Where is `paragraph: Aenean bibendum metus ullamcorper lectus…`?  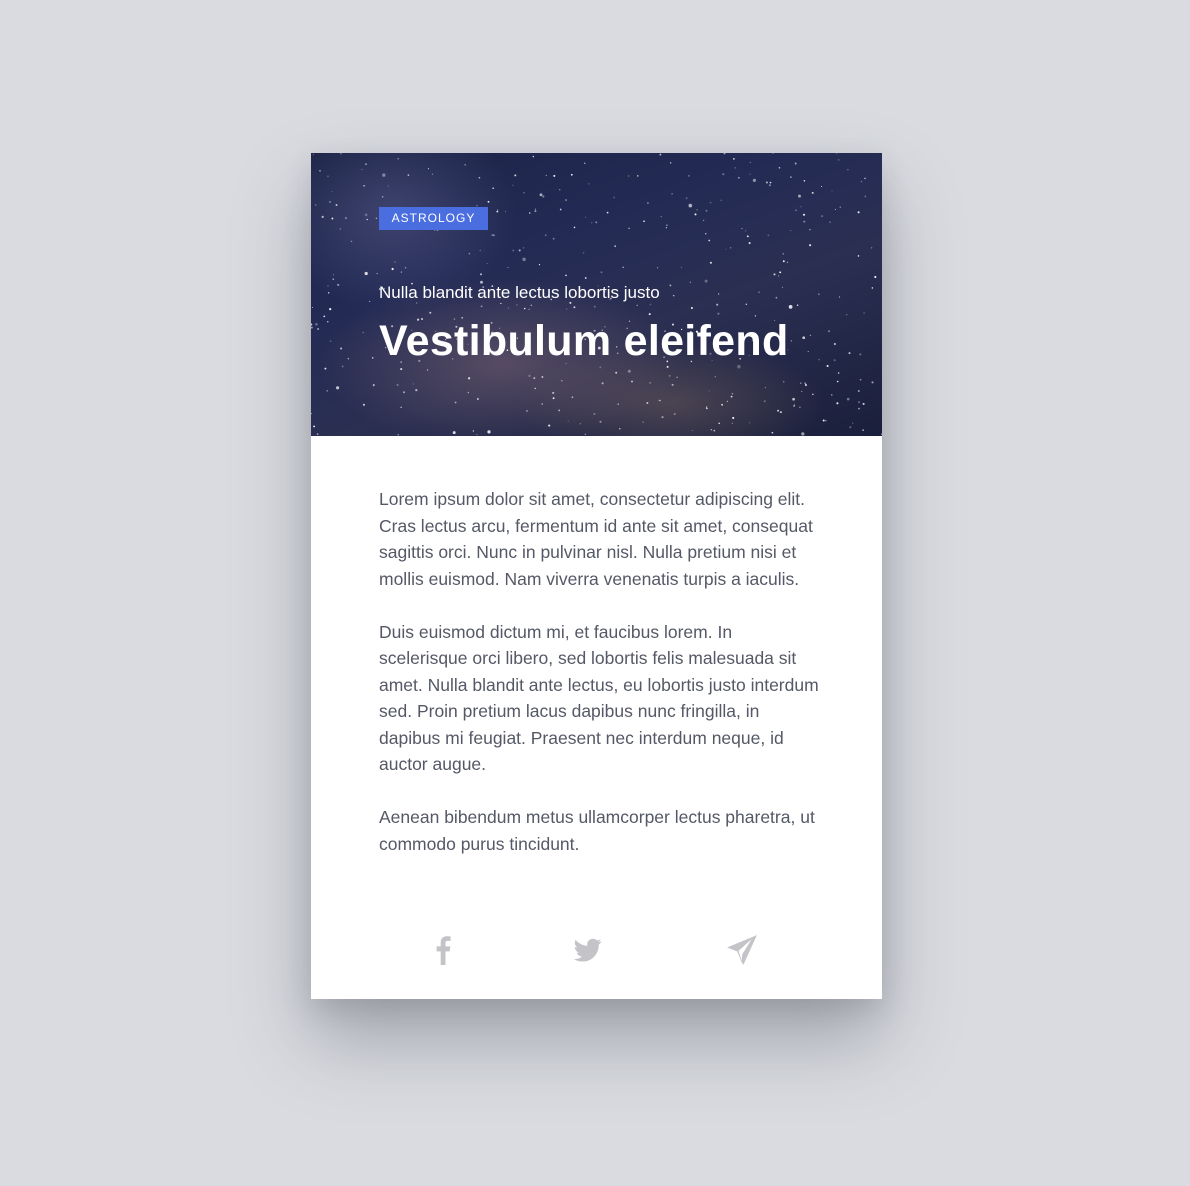 paragraph: Aenean bibendum metus ullamcorper lectus… is located at coordinates (597, 830).